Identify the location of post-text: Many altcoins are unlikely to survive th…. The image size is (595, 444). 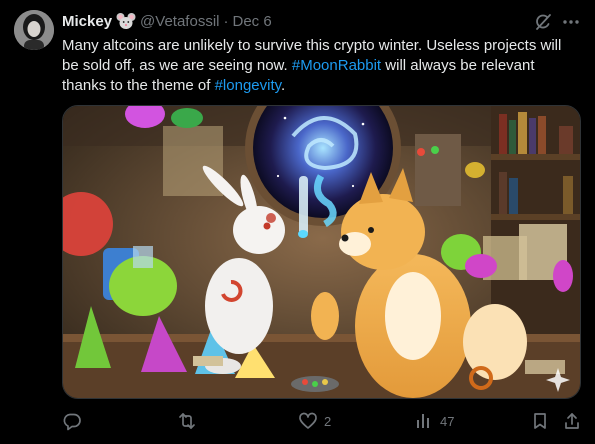
(322, 66).